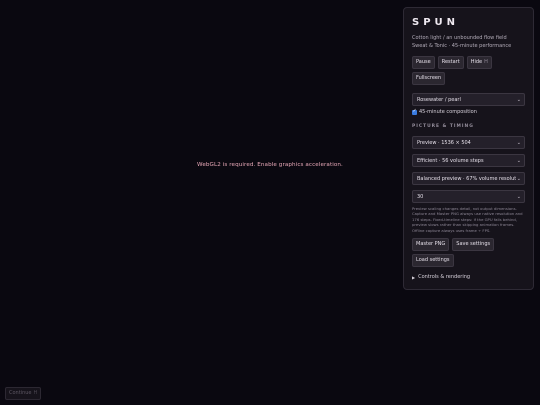 The image size is (540, 405). I want to click on fps-select-value: 30, so click(420, 197).